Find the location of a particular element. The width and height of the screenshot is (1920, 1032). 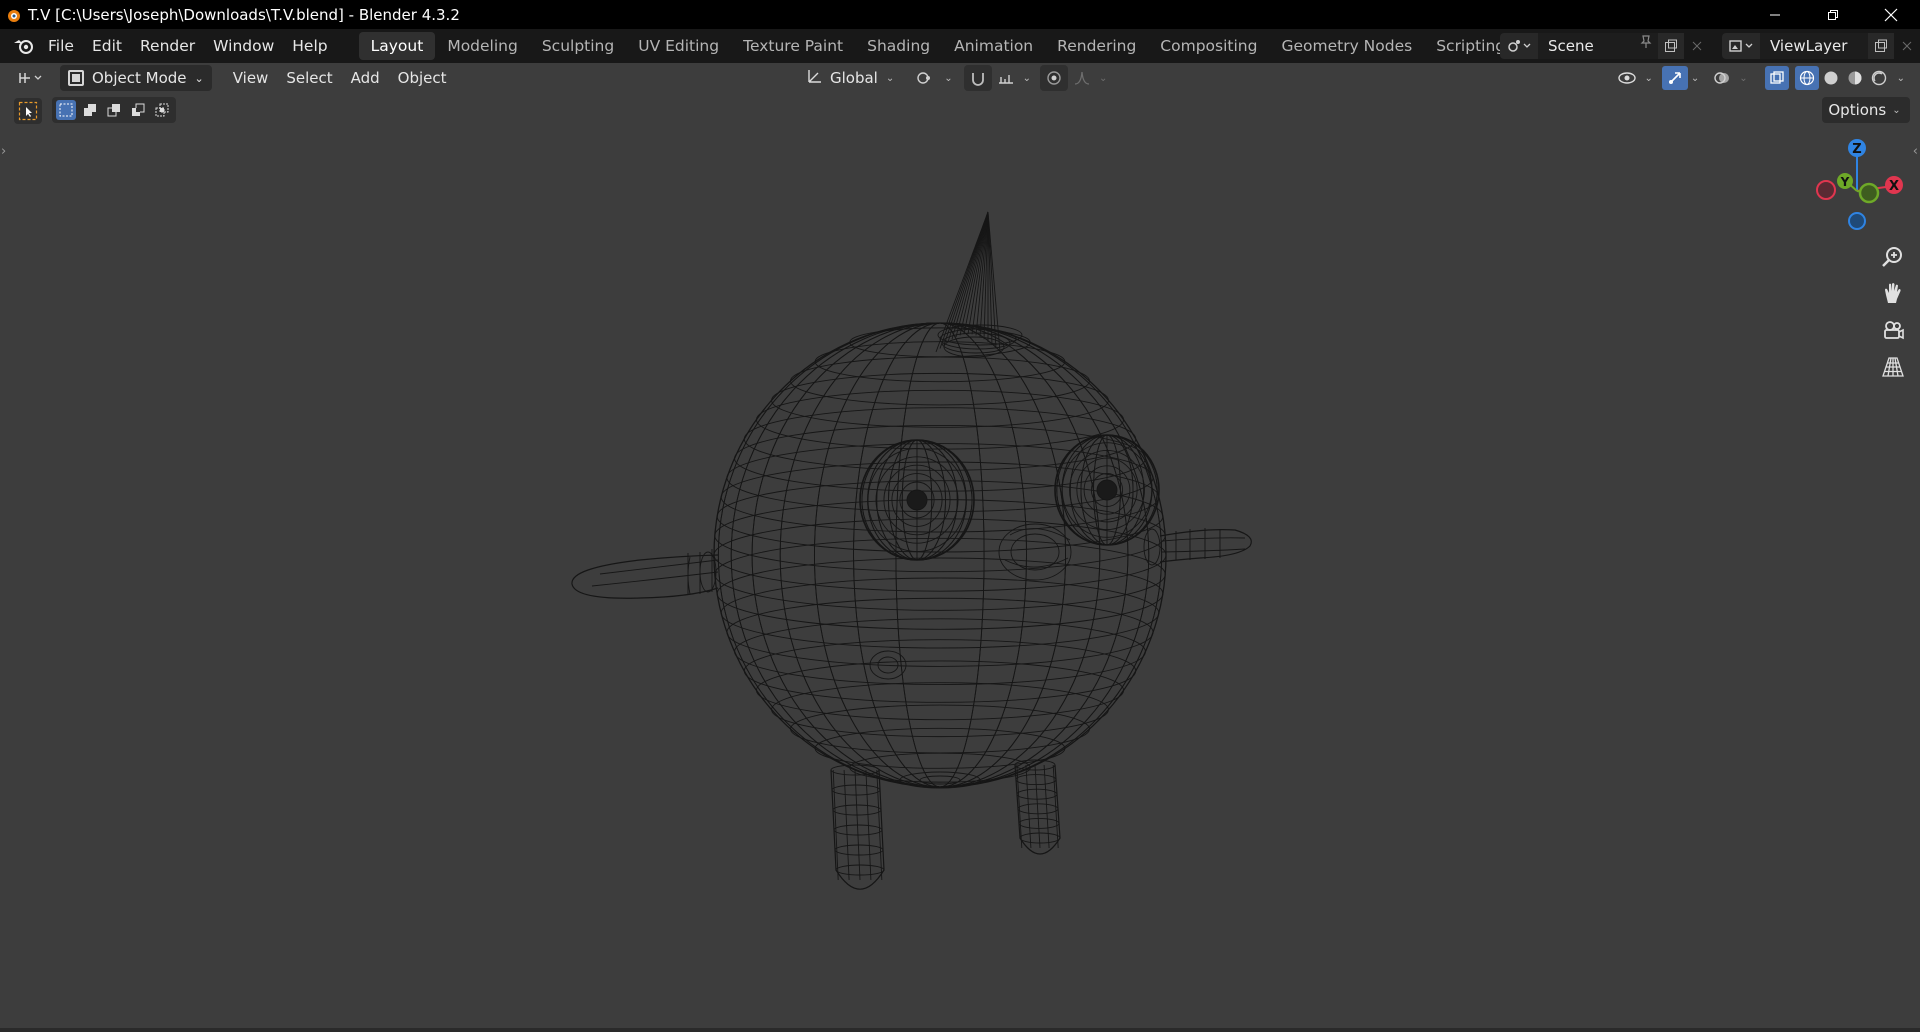

tab-layout: Layout is located at coordinates (397, 46).